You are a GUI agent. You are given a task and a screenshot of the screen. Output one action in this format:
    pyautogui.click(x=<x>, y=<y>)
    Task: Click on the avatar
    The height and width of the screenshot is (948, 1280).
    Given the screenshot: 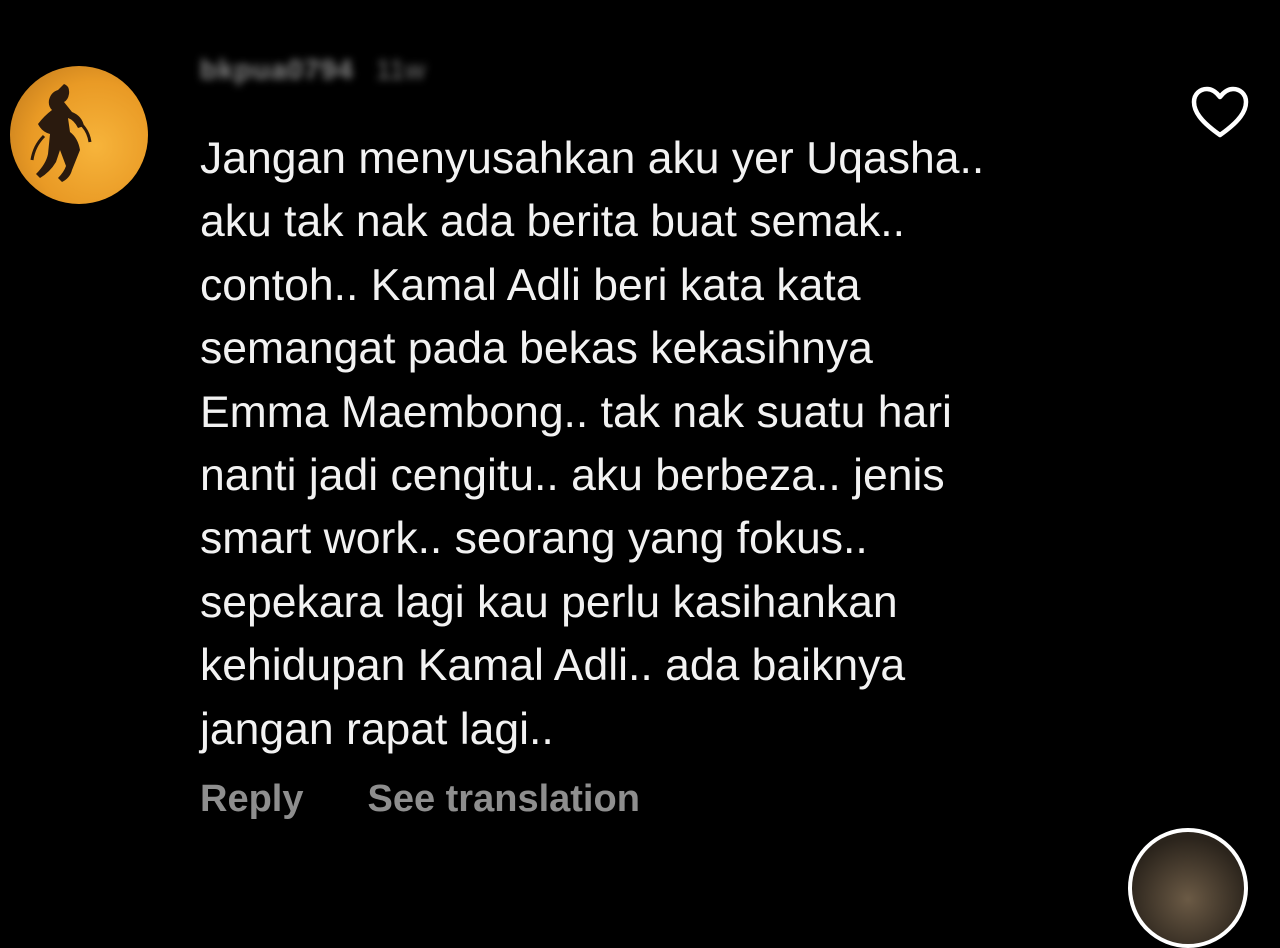 What is the action you would take?
    pyautogui.click(x=79, y=135)
    